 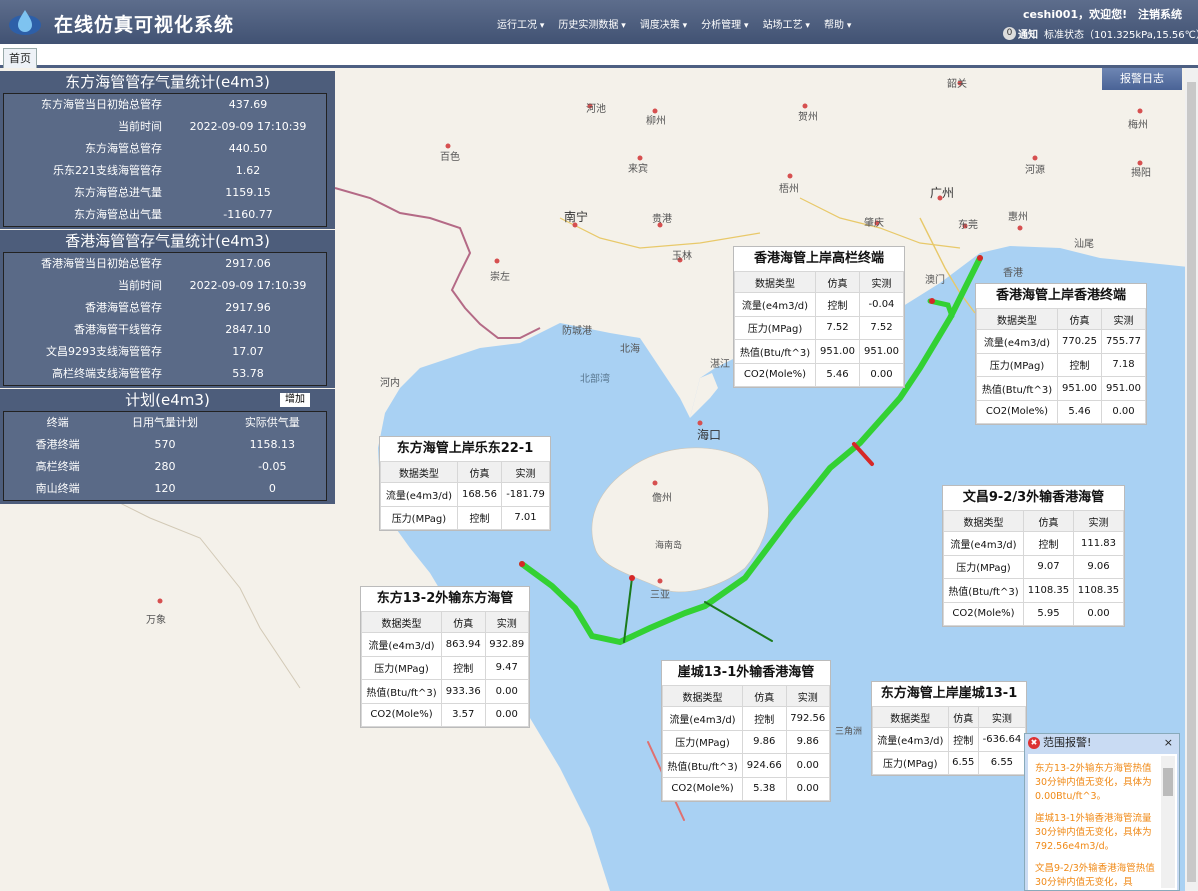 What do you see at coordinates (1100, 33) in the screenshot?
I see `status-bar: 0 通知 标准状态（101.325kPa,15.56℃）` at bounding box center [1100, 33].